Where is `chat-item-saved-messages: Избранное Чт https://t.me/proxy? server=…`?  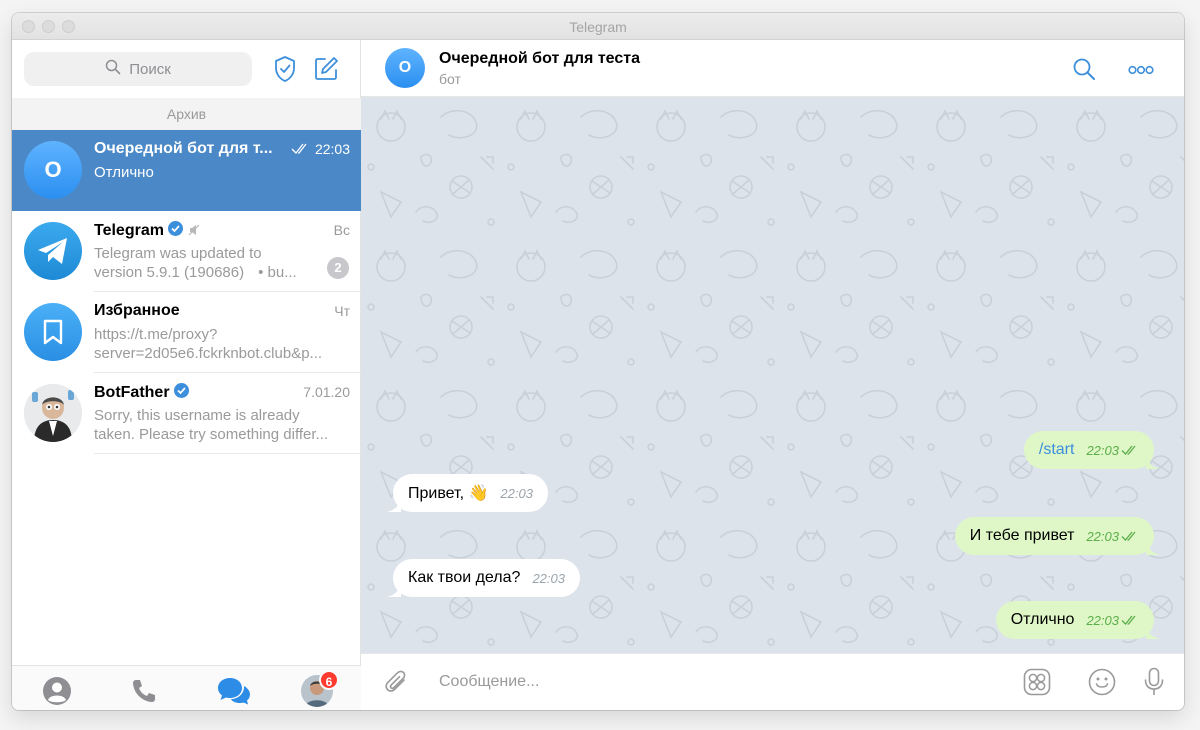
chat-item-saved-messages: Избранное Чт https://t.me/proxy? server=… is located at coordinates (186, 332).